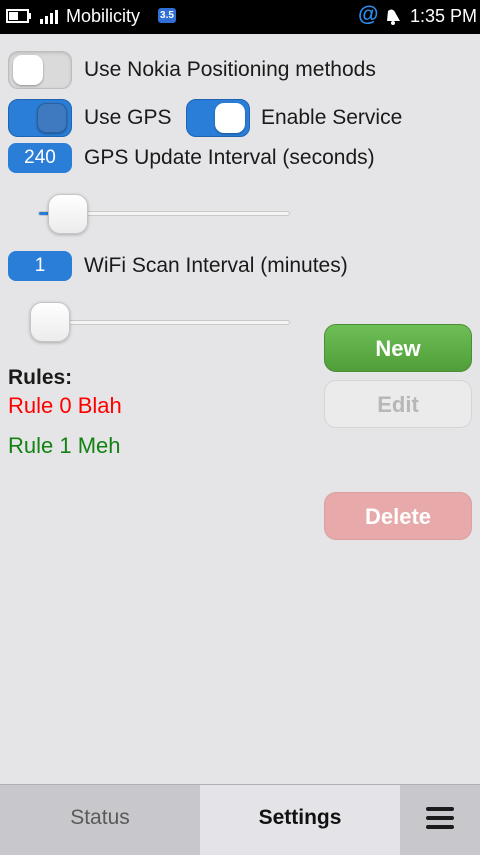  Describe the element at coordinates (40, 158) in the screenshot. I see `gps-interval-field: 240` at that location.